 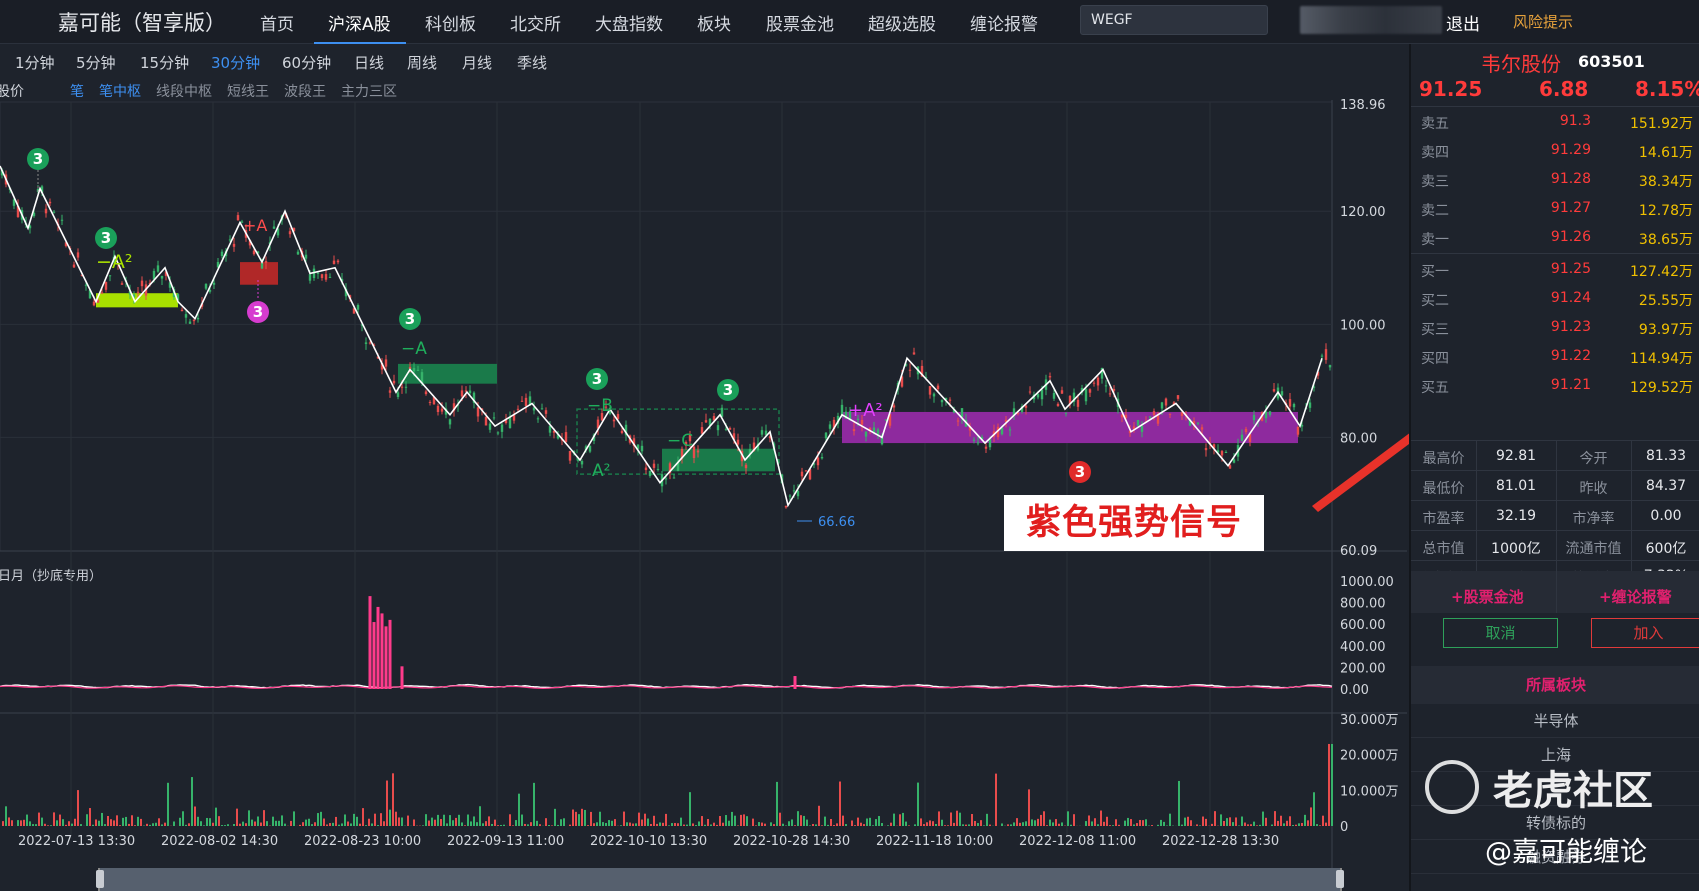 What do you see at coordinates (1570, 237) in the screenshot?
I see `order-price: 91.26` at bounding box center [1570, 237].